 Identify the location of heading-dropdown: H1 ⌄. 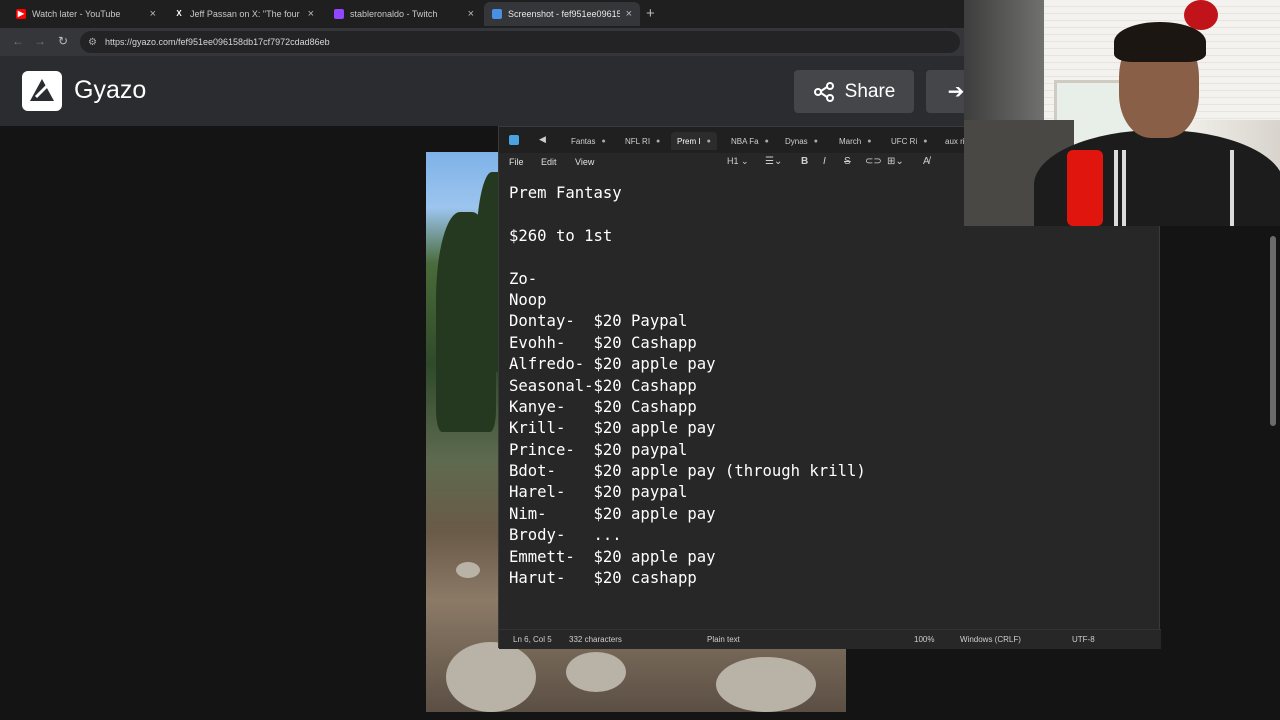
(738, 161).